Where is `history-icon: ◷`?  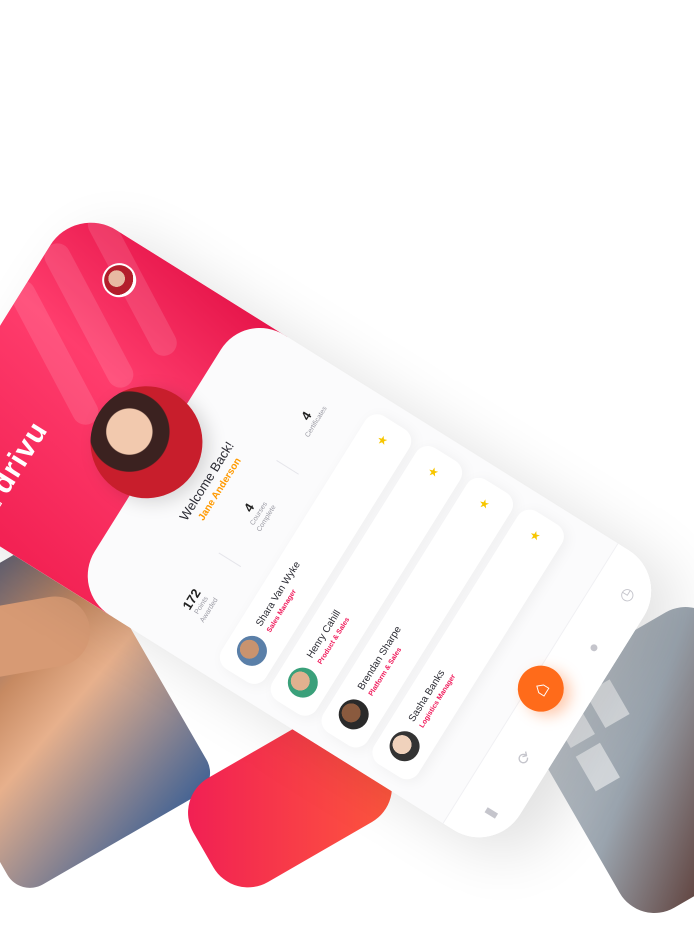 history-icon: ◷ is located at coordinates (626, 595).